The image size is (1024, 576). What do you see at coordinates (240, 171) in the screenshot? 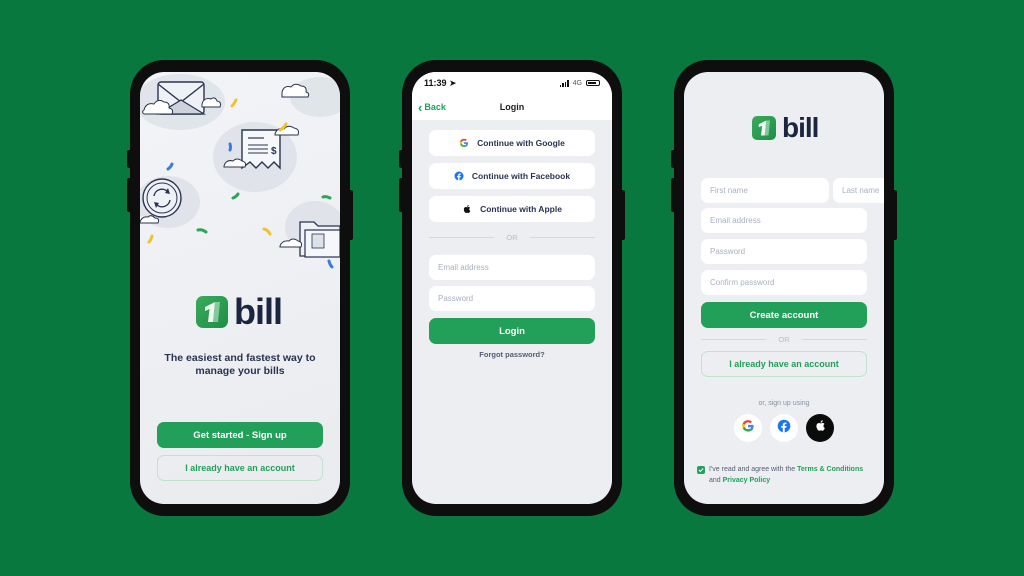
I see `welcome-illustration: $` at bounding box center [240, 171].